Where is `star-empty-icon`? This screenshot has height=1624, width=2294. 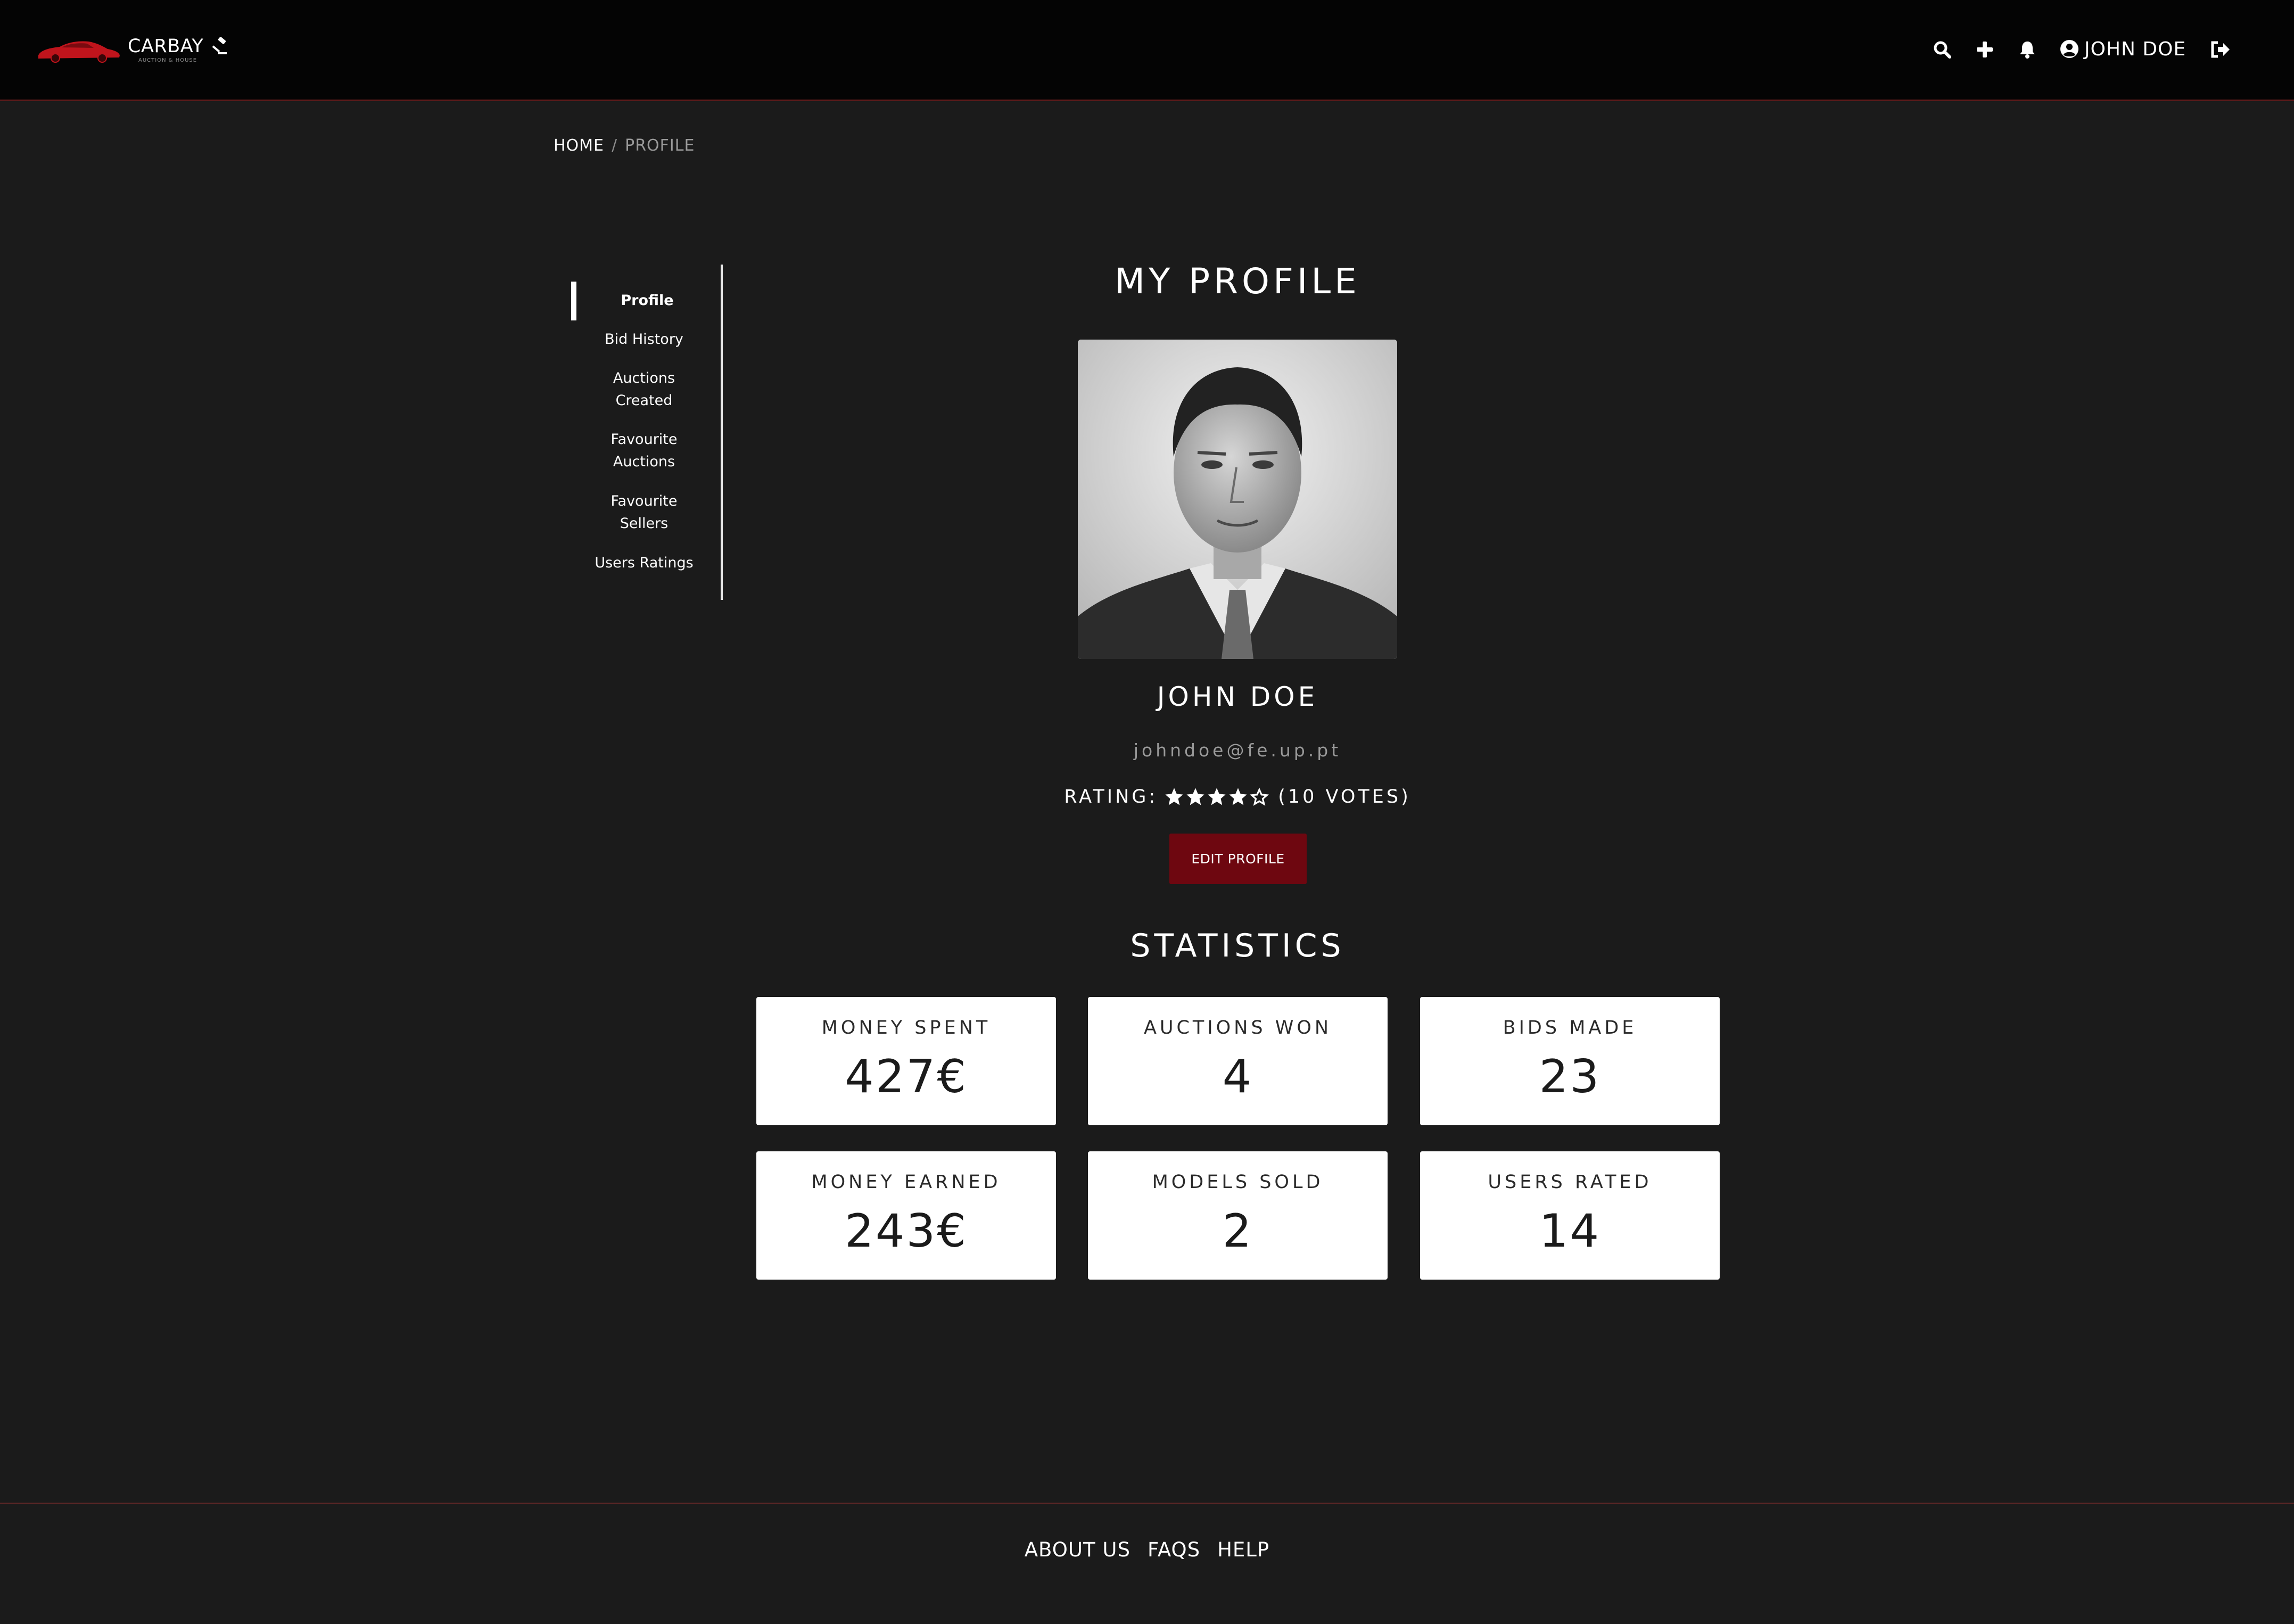 star-empty-icon is located at coordinates (1259, 796).